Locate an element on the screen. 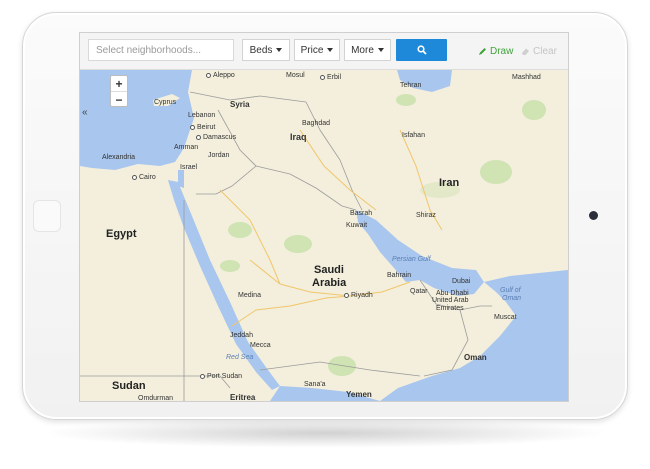 The height and width of the screenshot is (469, 650). more-dropdown: More is located at coordinates (367, 50).